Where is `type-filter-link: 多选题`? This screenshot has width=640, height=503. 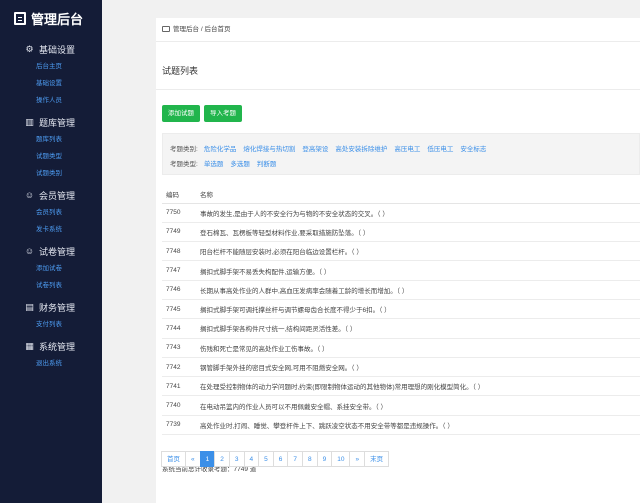
type-filter-link: 多选题 is located at coordinates (240, 163).